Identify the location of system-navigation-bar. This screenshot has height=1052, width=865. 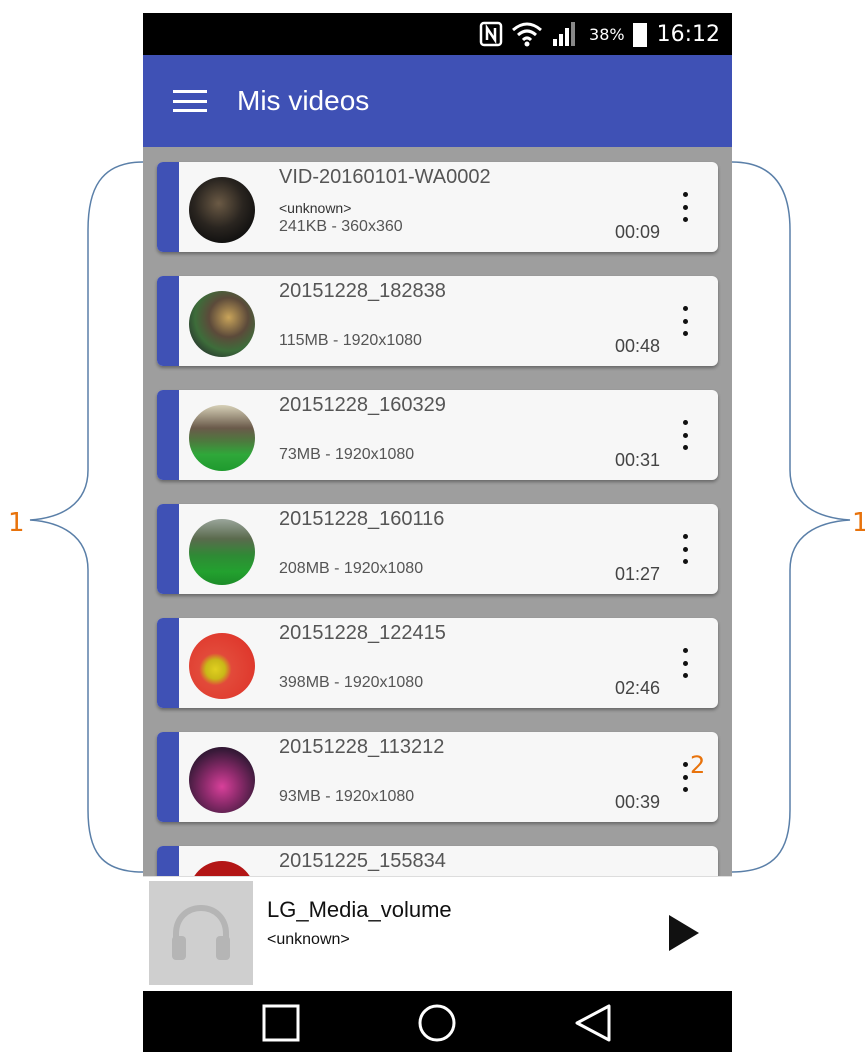
(437, 1021).